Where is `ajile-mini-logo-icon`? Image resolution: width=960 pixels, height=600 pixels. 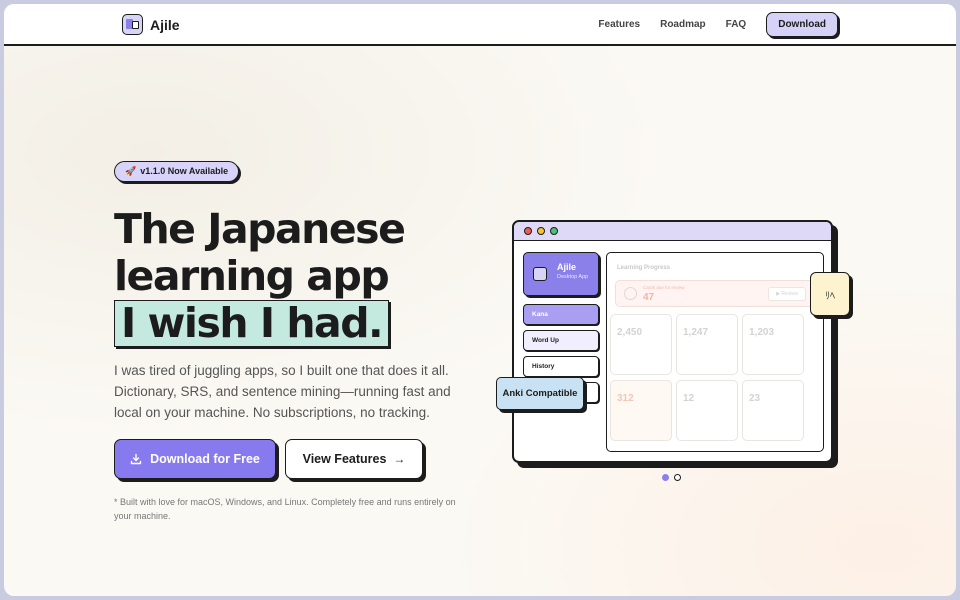 ajile-mini-logo-icon is located at coordinates (540, 274).